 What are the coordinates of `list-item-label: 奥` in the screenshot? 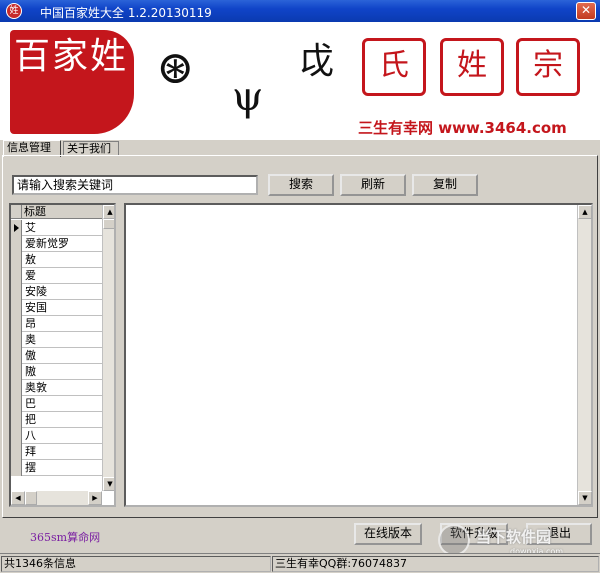 It's located at (30, 339).